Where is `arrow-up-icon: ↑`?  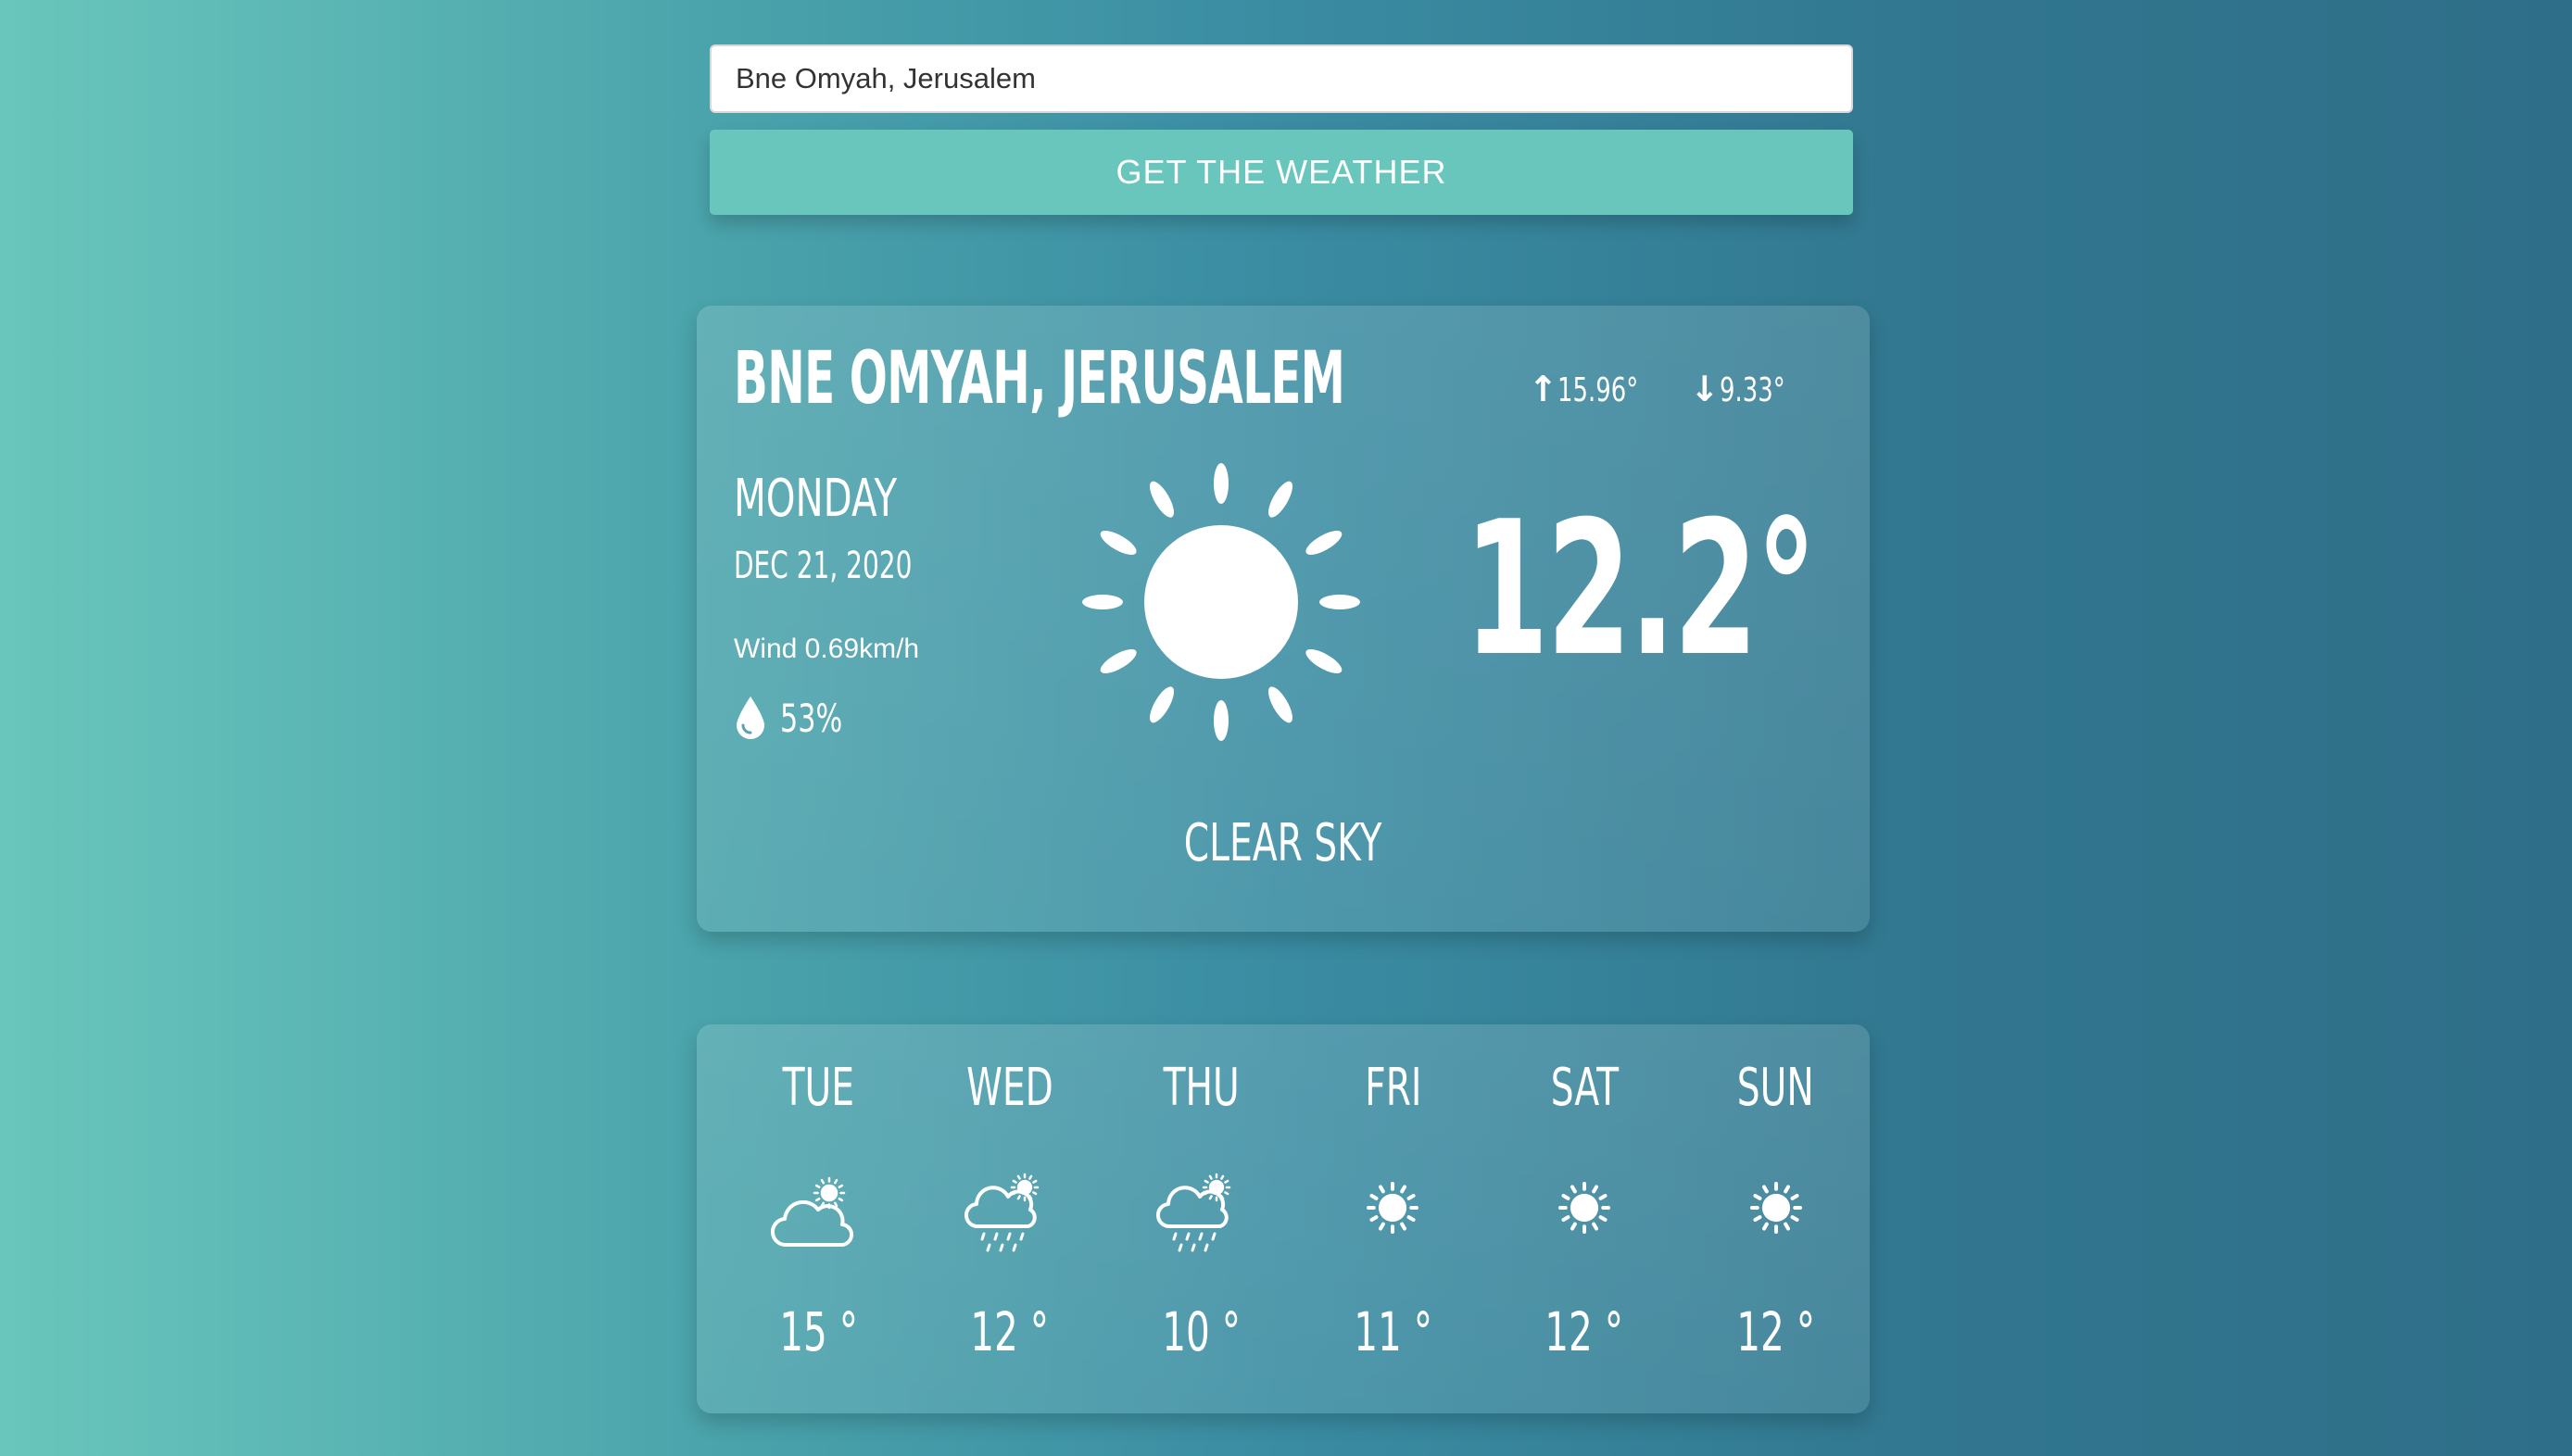 arrow-up-icon: ↑ is located at coordinates (1543, 389).